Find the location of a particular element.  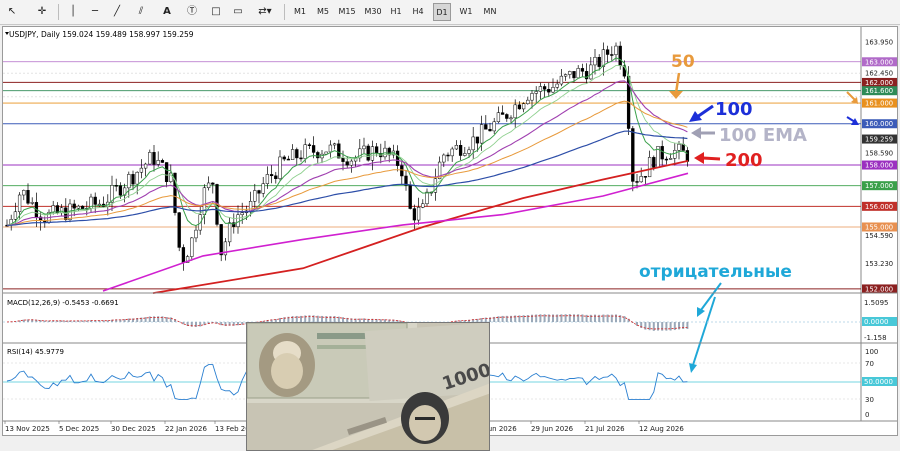

annotation-200: 200 is located at coordinates (744, 160).